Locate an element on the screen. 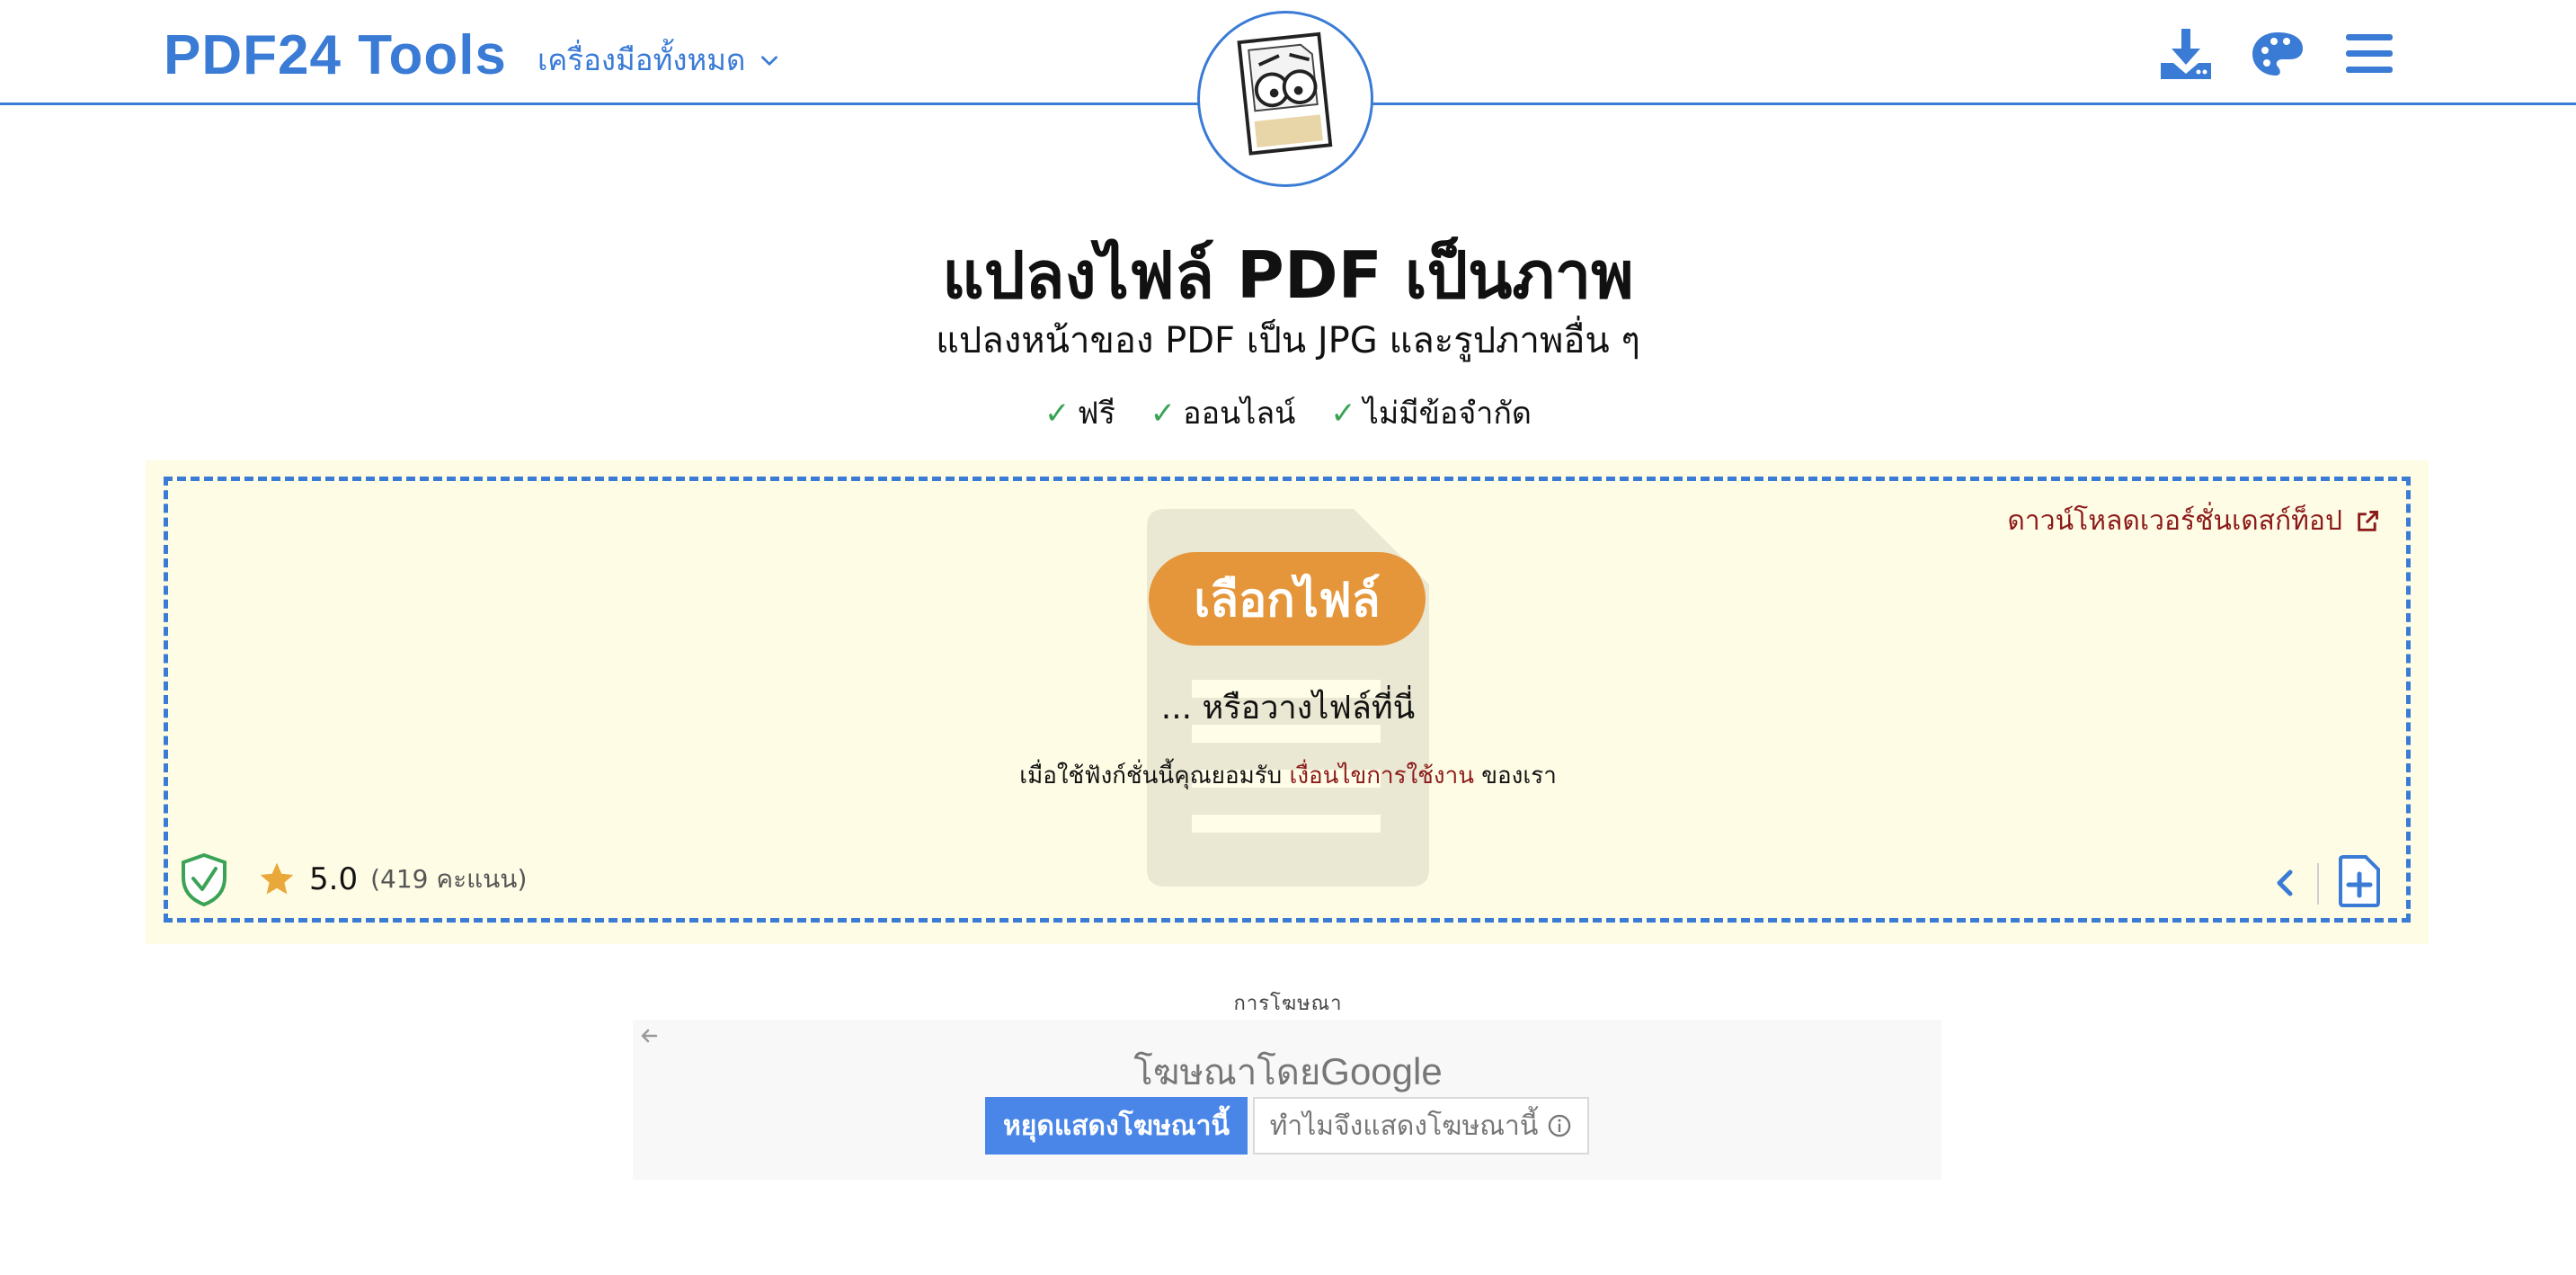 This screenshot has width=2576, height=1275. rating-count: (419 คะแนน) is located at coordinates (449, 879).